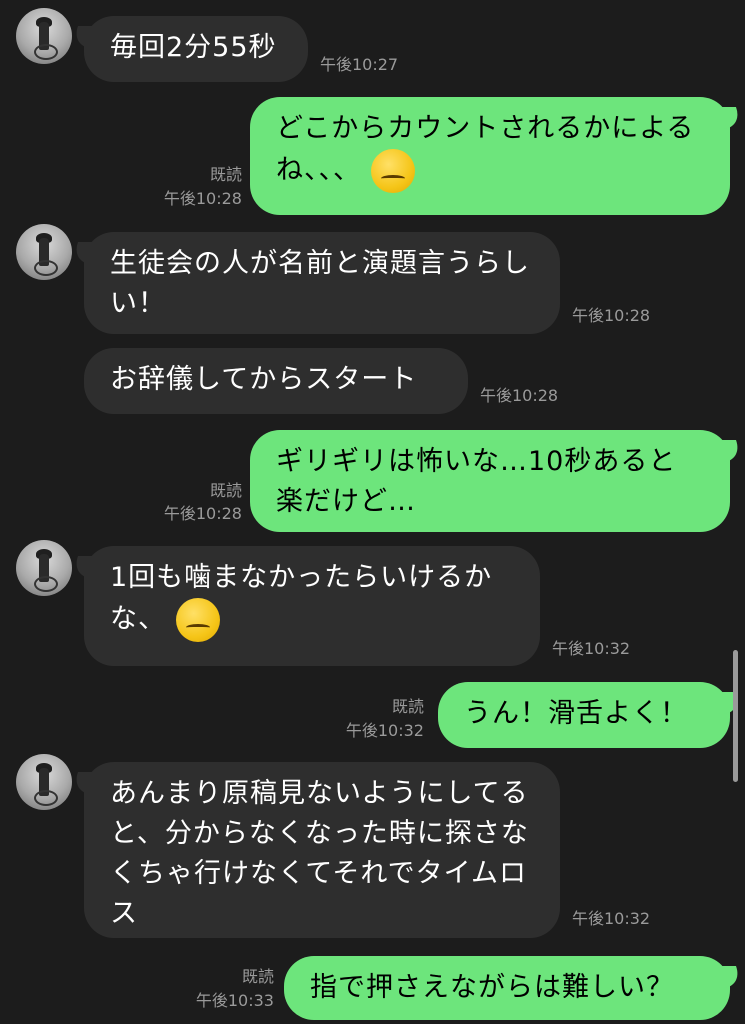 The width and height of the screenshot is (745, 1024). What do you see at coordinates (485, 149) in the screenshot?
I see `message-text: どこからカウントされるかによるね、、、` at bounding box center [485, 149].